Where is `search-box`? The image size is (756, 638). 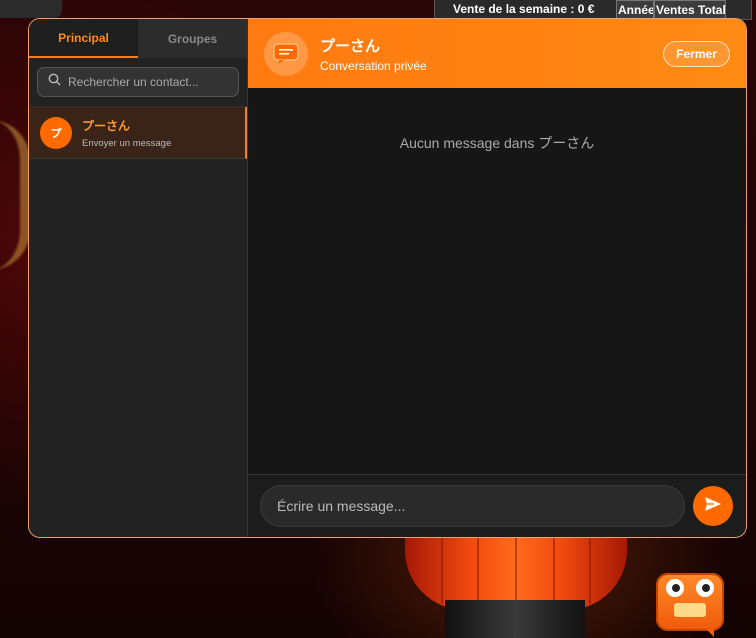 search-box is located at coordinates (138, 82).